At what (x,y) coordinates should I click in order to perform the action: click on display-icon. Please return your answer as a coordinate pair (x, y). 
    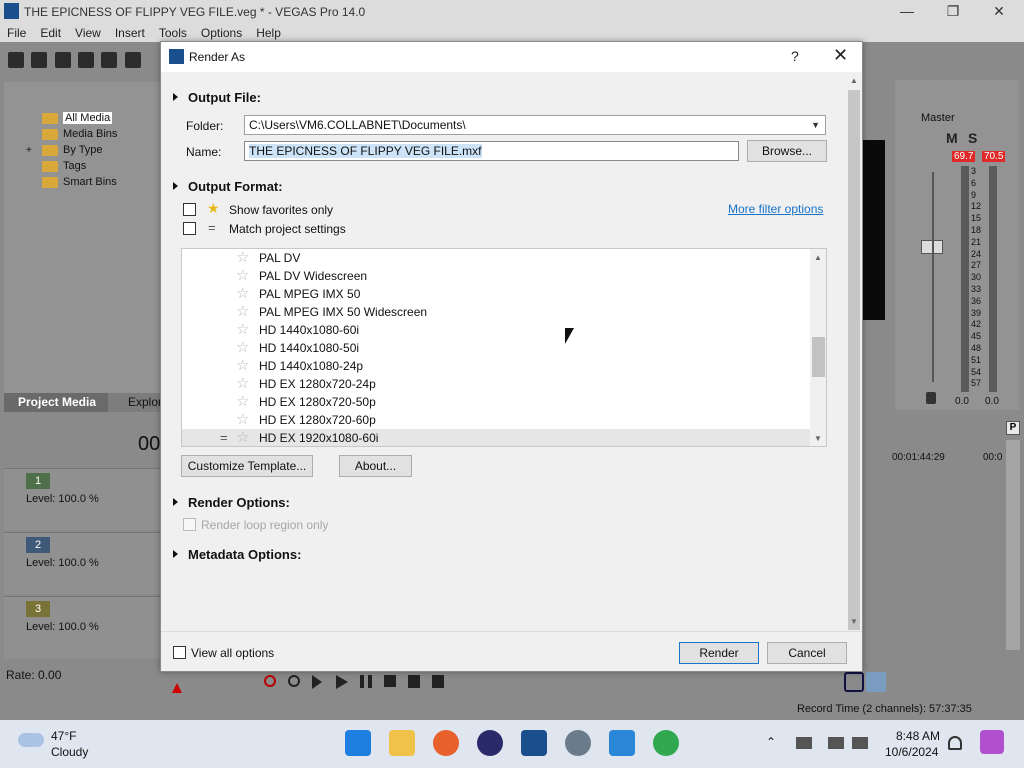
    Looking at the image, I should click on (836, 743).